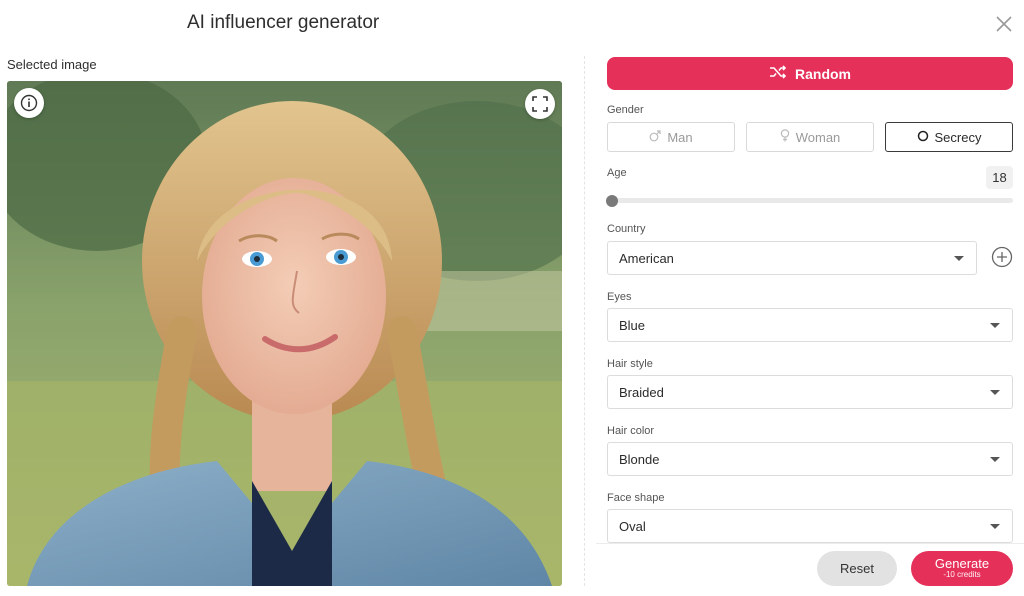 Image resolution: width=1024 pixels, height=596 pixels. I want to click on face-shape-select: Oval, so click(810, 526).